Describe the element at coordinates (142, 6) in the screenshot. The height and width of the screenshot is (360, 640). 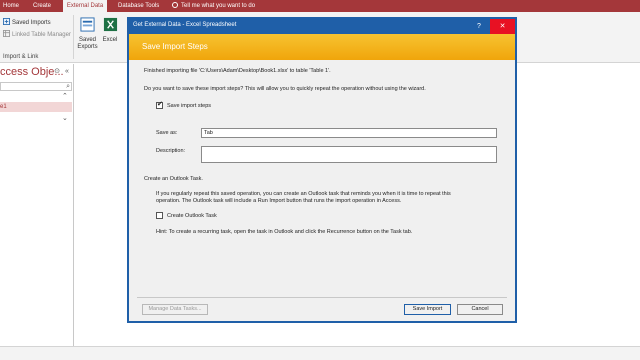
I see `tab-database-tools: Database Tools` at that location.